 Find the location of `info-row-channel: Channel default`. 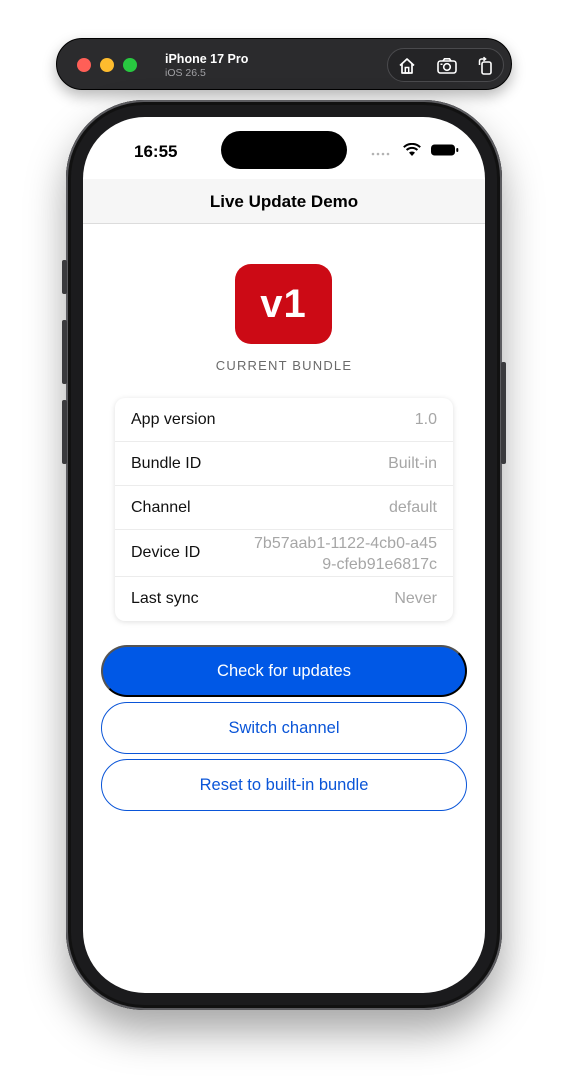

info-row-channel: Channel default is located at coordinates (284, 508).